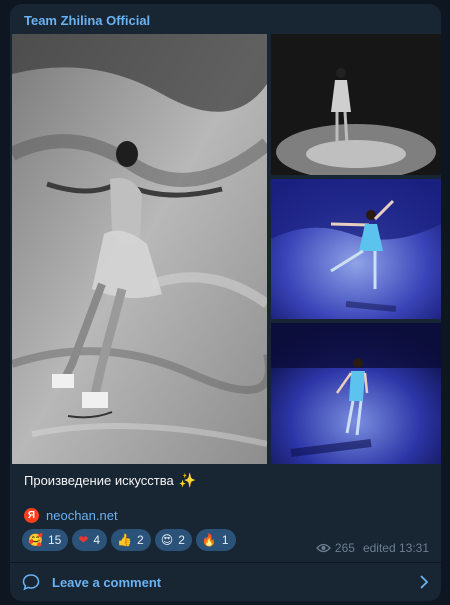 The height and width of the screenshot is (605, 450). I want to click on message-meta: 265 edited 13:31, so click(372, 548).